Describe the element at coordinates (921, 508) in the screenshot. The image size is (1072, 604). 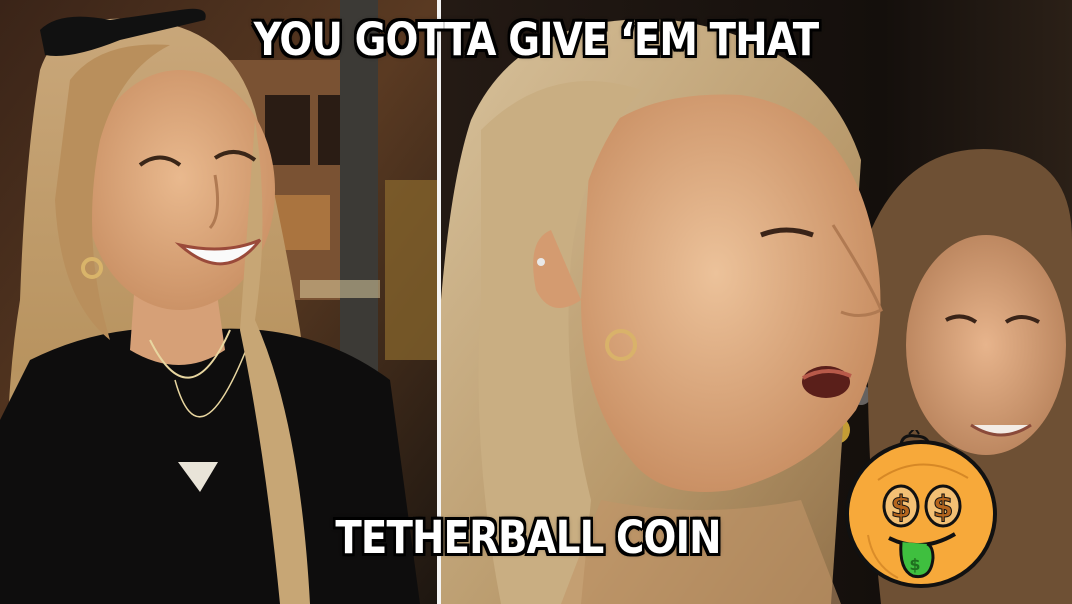
I see `dollar-eyes-coin-icon: $ $ $` at that location.